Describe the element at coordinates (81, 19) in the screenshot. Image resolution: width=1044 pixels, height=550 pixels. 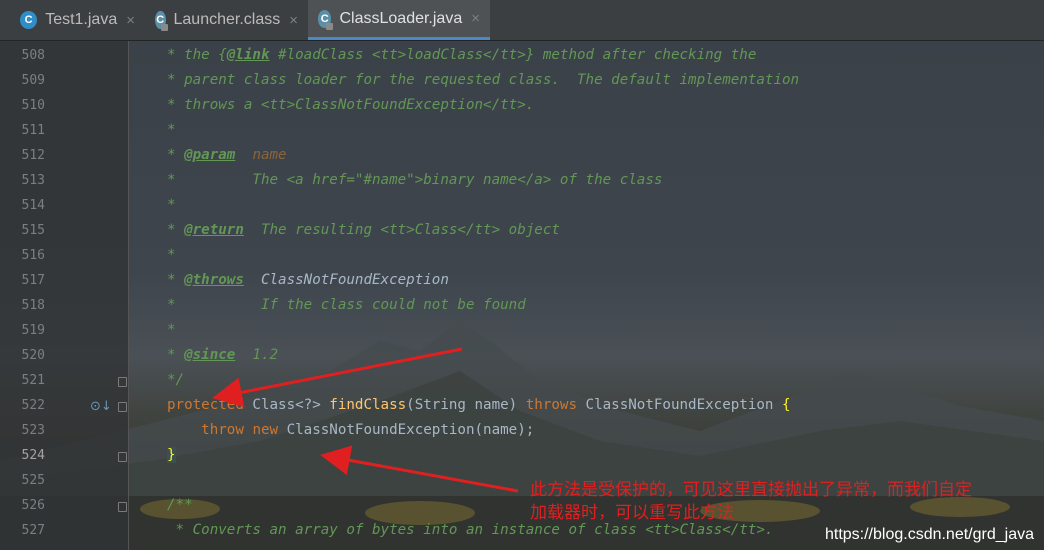
I see `tab-label: Test1.java` at that location.